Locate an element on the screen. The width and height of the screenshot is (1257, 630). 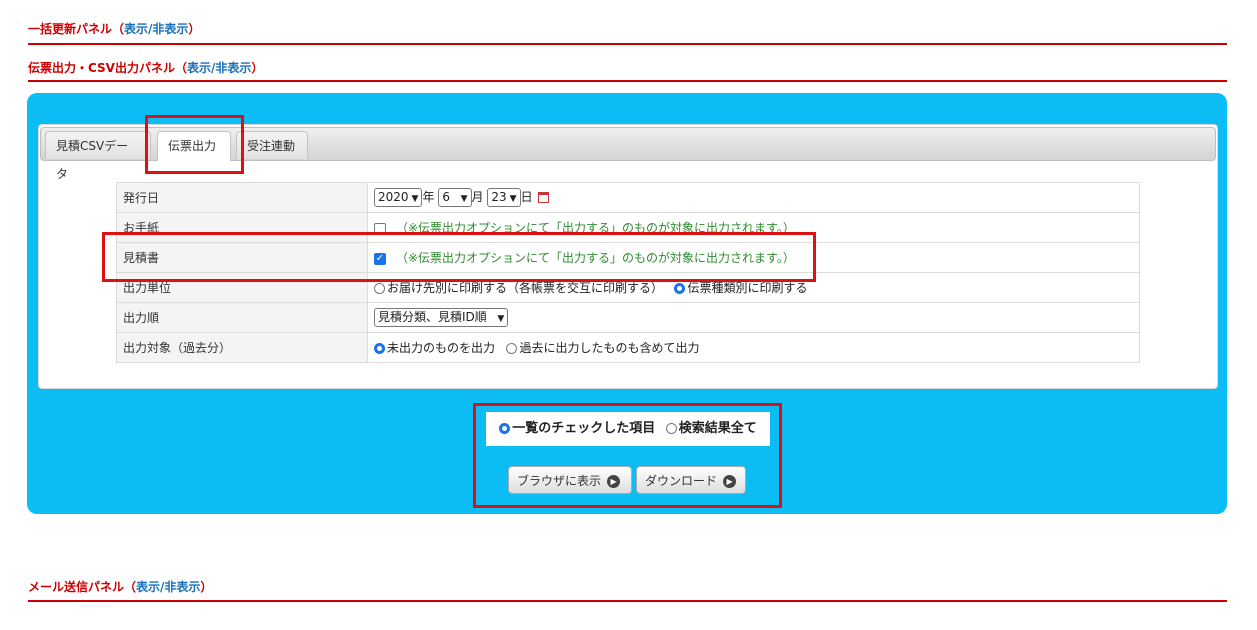
bulk-update-panel-title: 一括更新パネル is located at coordinates (70, 29).